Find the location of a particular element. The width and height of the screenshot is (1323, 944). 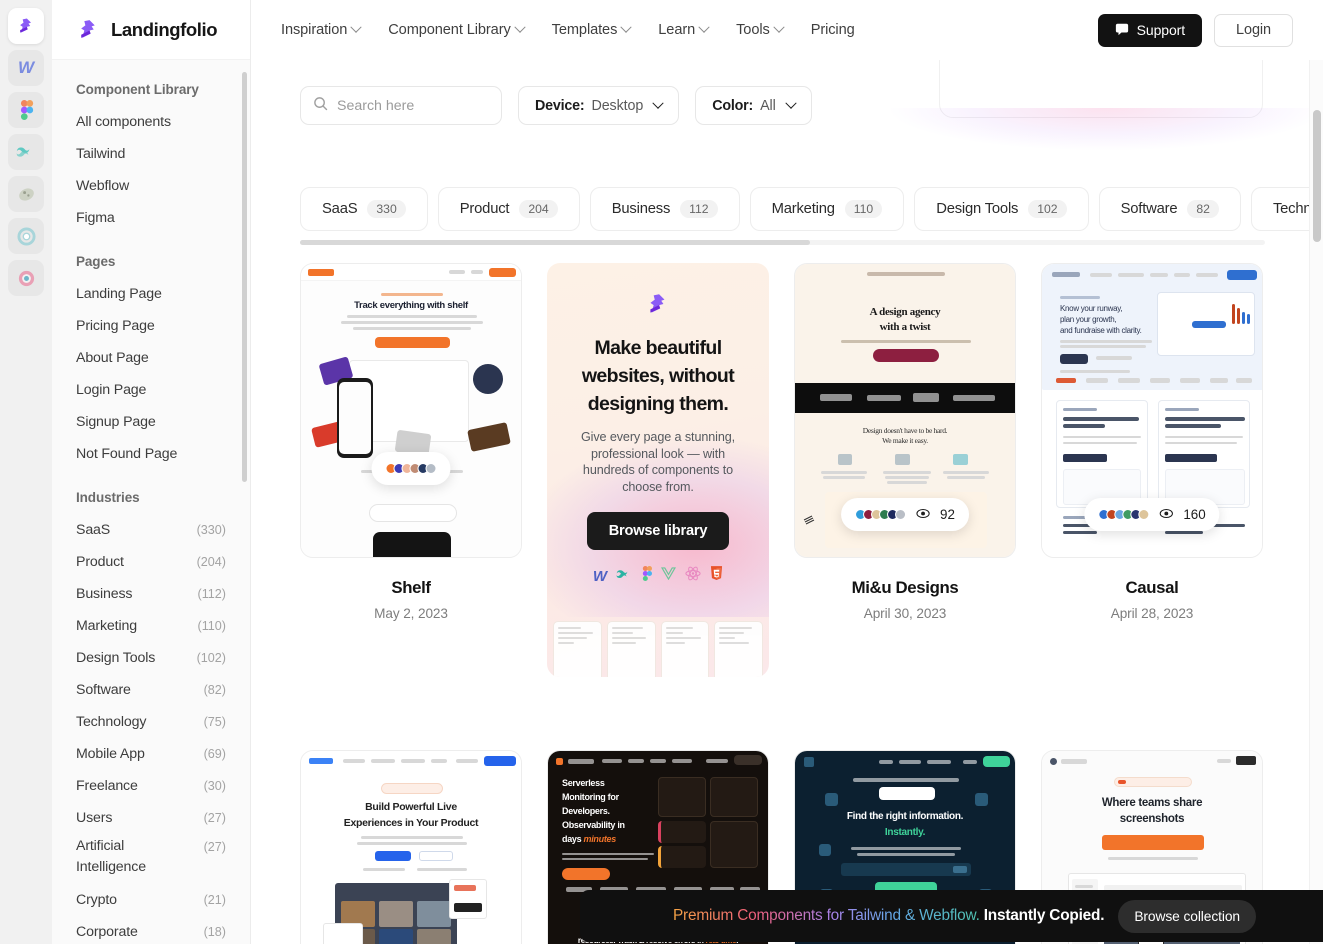

sidebar-item-label: Tailwind is located at coordinates (101, 154).